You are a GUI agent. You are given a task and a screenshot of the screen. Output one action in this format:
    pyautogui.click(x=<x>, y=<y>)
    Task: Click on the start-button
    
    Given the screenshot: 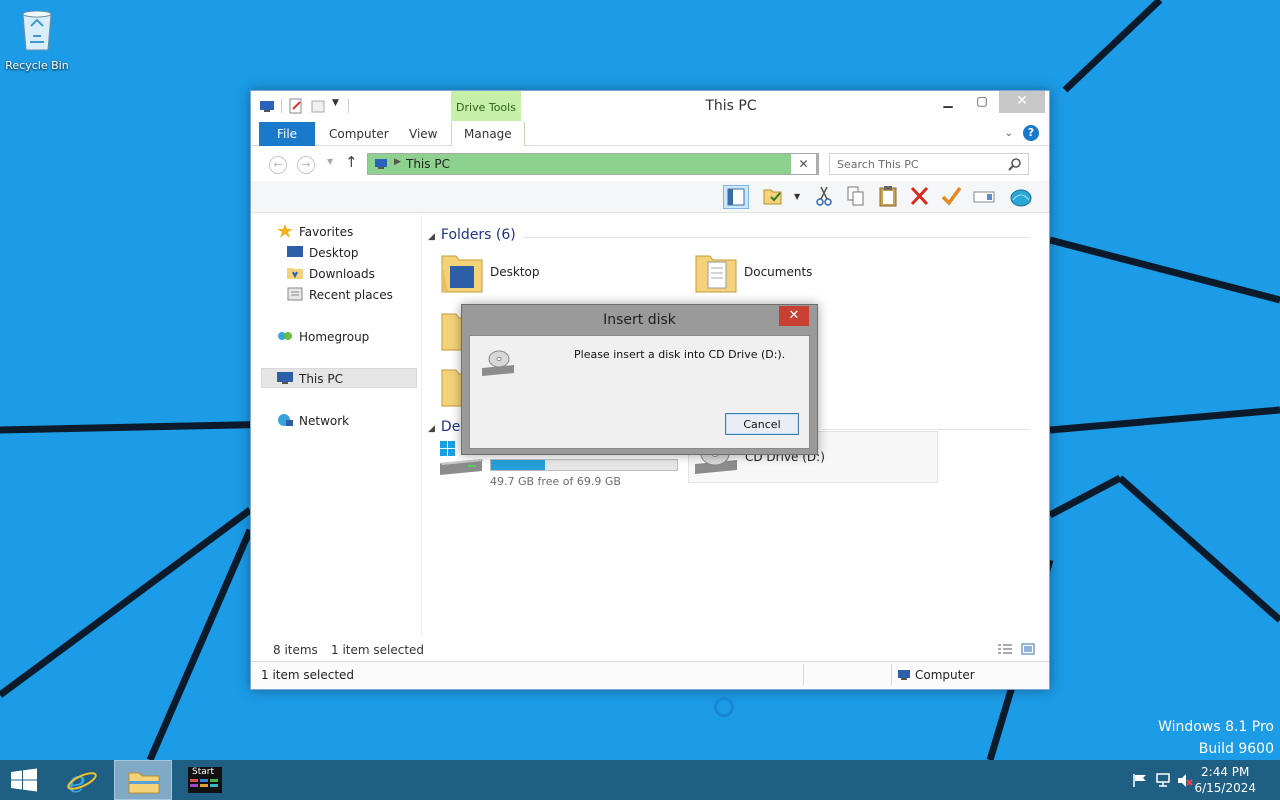 What is the action you would take?
    pyautogui.click(x=24, y=780)
    